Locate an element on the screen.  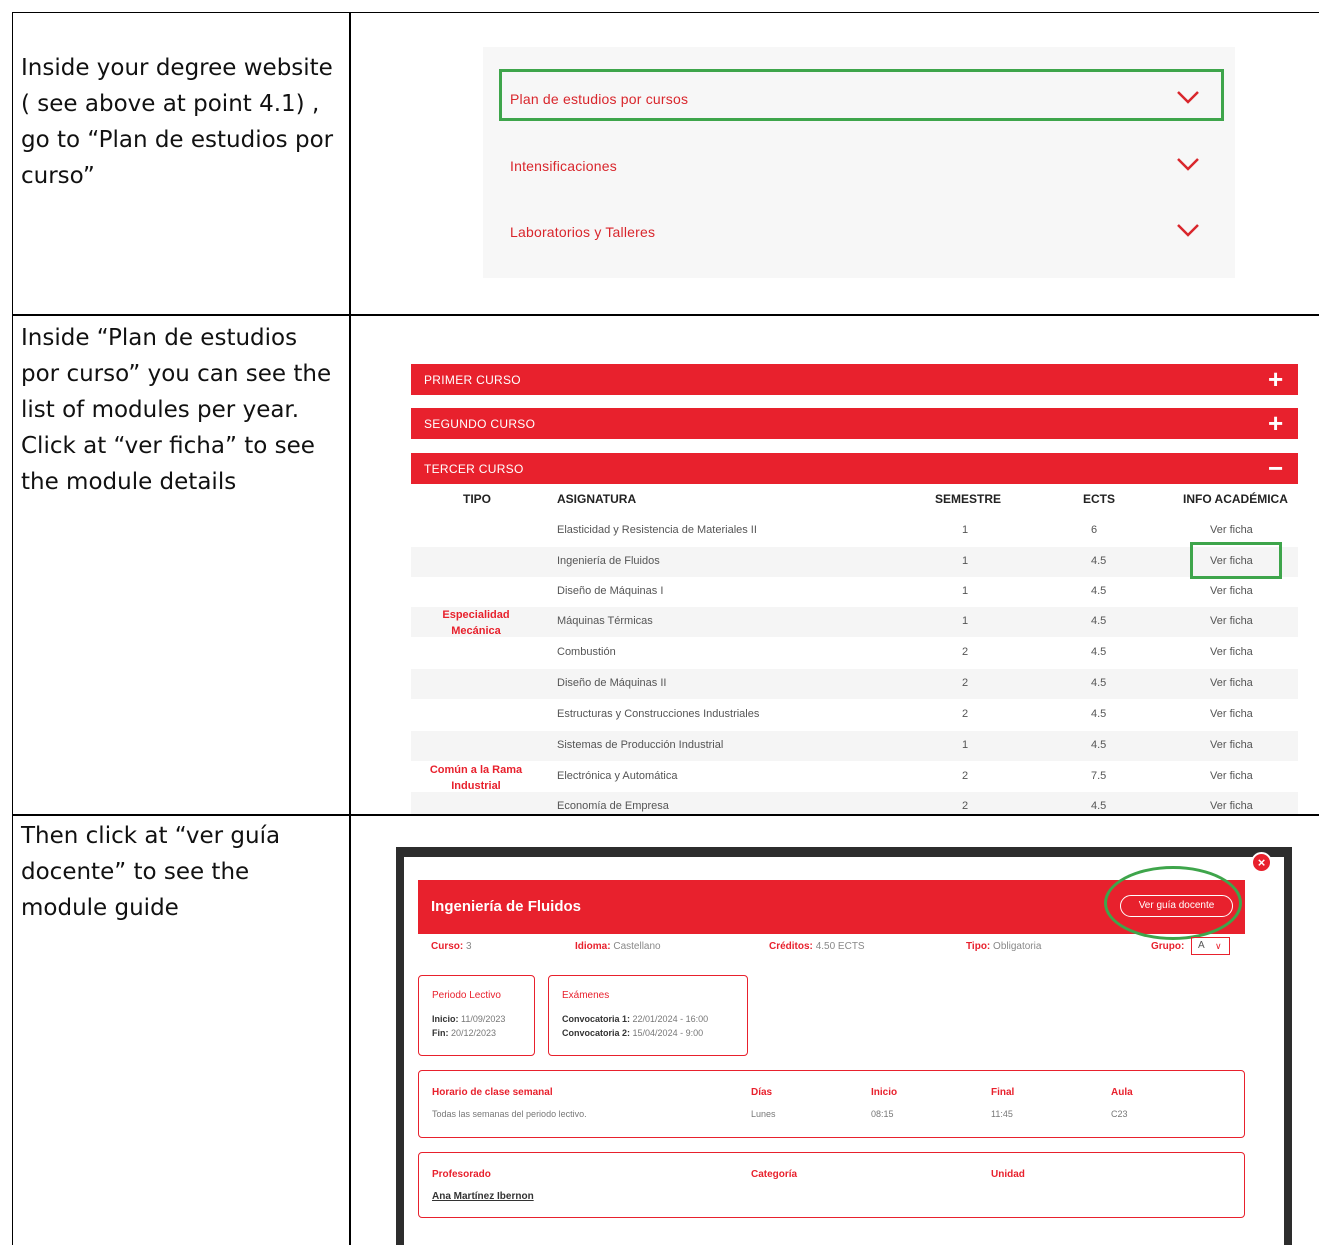
course-bar-label: PRIMER CURSO is located at coordinates (472, 380).